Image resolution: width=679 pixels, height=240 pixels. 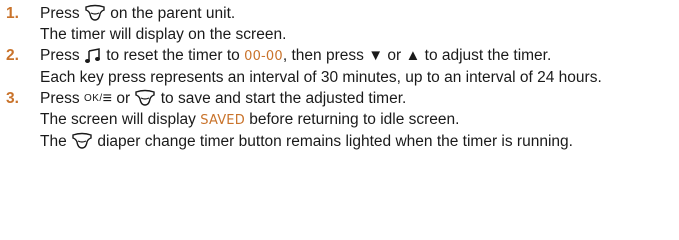 What do you see at coordinates (12, 55) in the screenshot?
I see `step-number: 2.` at bounding box center [12, 55].